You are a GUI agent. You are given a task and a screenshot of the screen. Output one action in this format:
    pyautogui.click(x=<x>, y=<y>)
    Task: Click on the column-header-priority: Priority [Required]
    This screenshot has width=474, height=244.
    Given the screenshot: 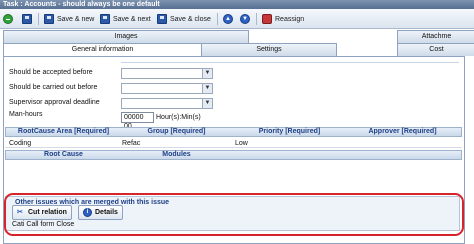 What is the action you would take?
    pyautogui.click(x=289, y=132)
    